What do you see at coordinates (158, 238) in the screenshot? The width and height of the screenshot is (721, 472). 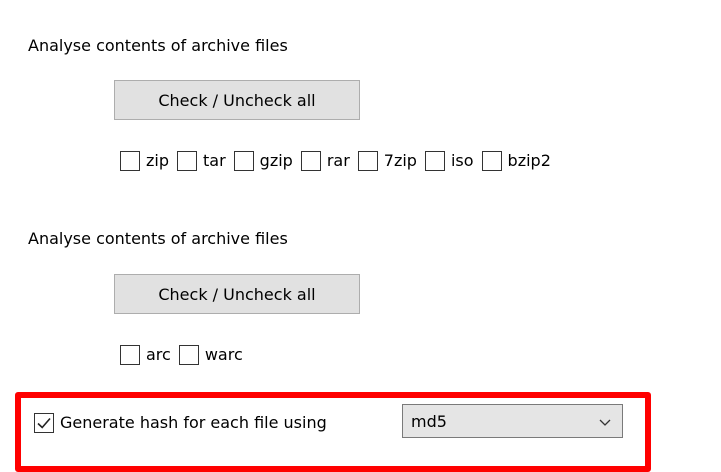 I see `web-archive-section-label: Analyse contents of archive files` at bounding box center [158, 238].